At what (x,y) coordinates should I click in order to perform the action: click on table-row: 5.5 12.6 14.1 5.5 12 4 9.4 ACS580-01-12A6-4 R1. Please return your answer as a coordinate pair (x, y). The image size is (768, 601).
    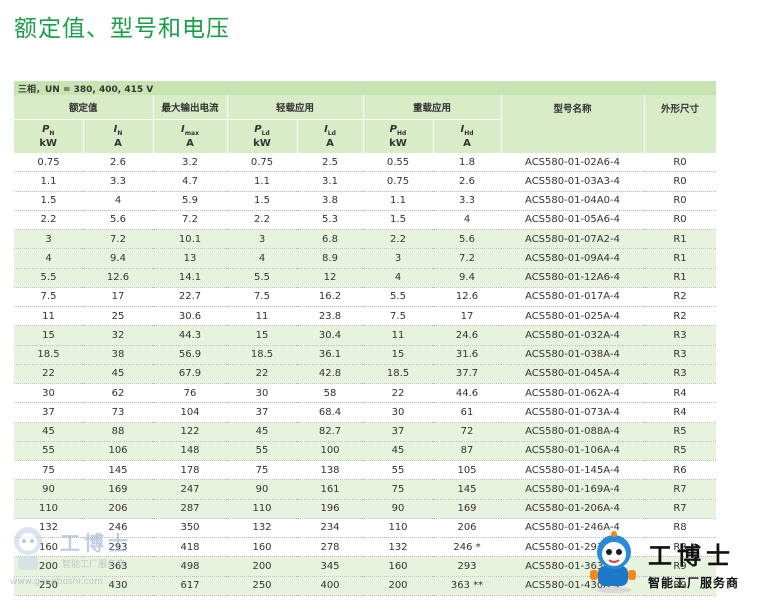
    Looking at the image, I should click on (365, 278).